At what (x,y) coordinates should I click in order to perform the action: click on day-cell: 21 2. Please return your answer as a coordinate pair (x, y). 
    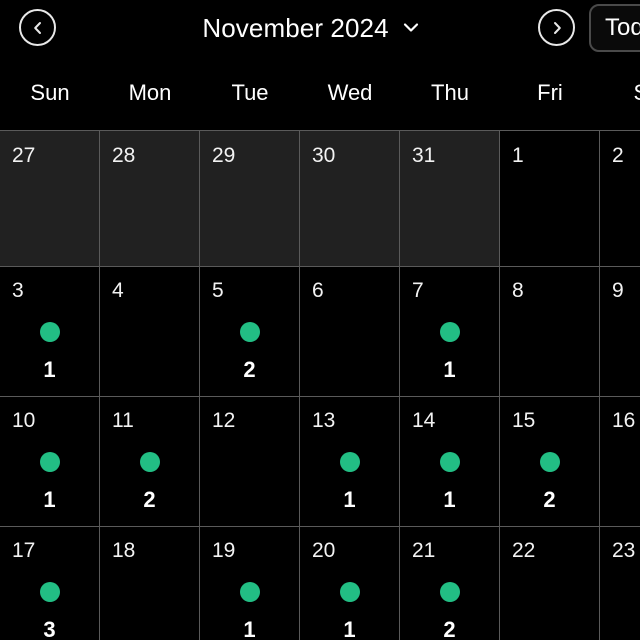
    Looking at the image, I should click on (450, 583).